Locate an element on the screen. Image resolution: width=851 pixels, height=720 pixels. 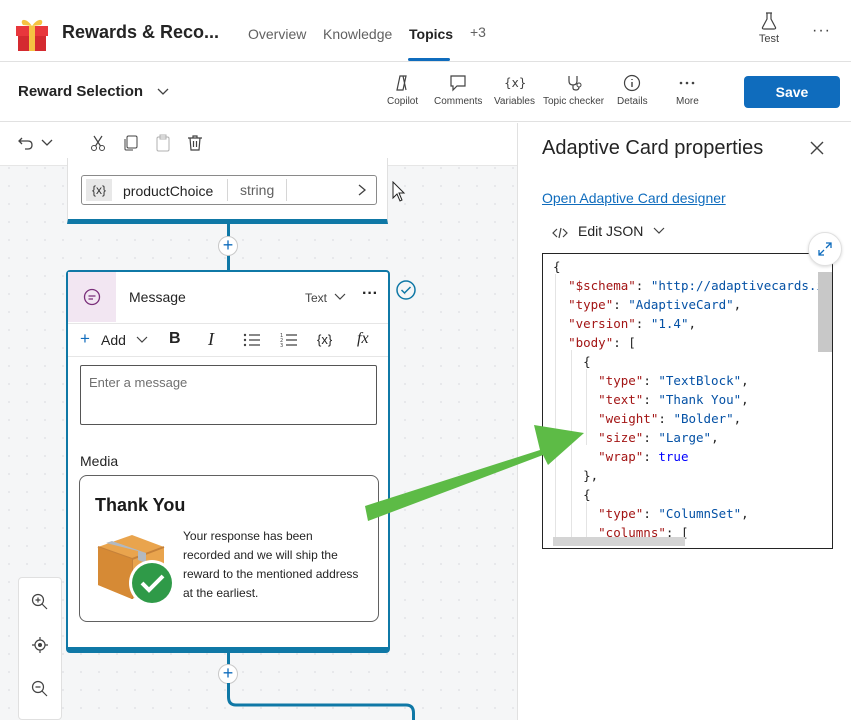
comment-icon is located at coordinates (458, 83).